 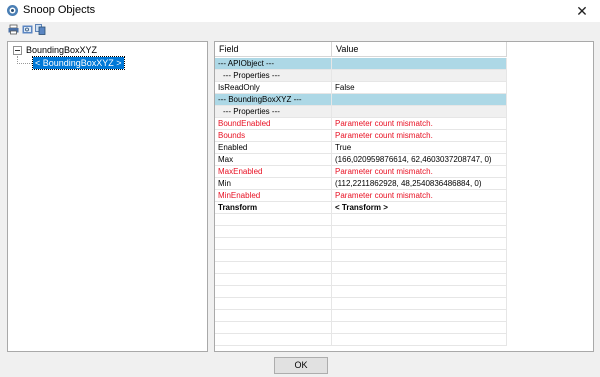 What do you see at coordinates (273, 171) in the screenshot?
I see `field-cell: MaxEnabled` at bounding box center [273, 171].